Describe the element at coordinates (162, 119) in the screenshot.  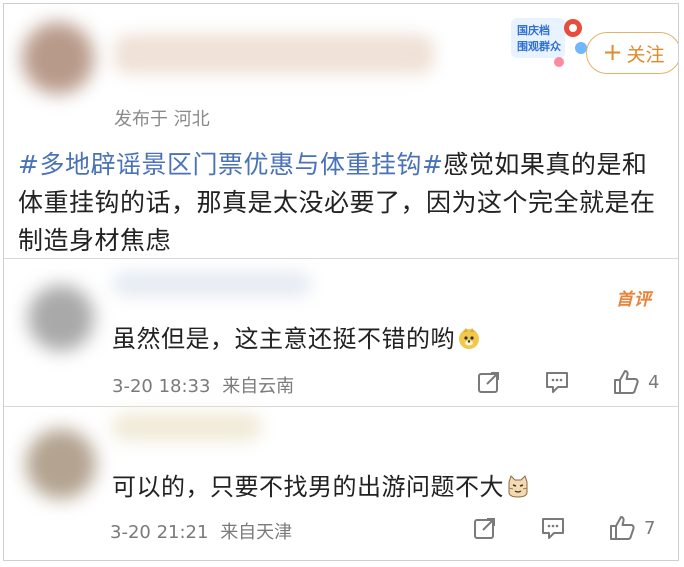
I see `post-location: 发布于 河北` at that location.